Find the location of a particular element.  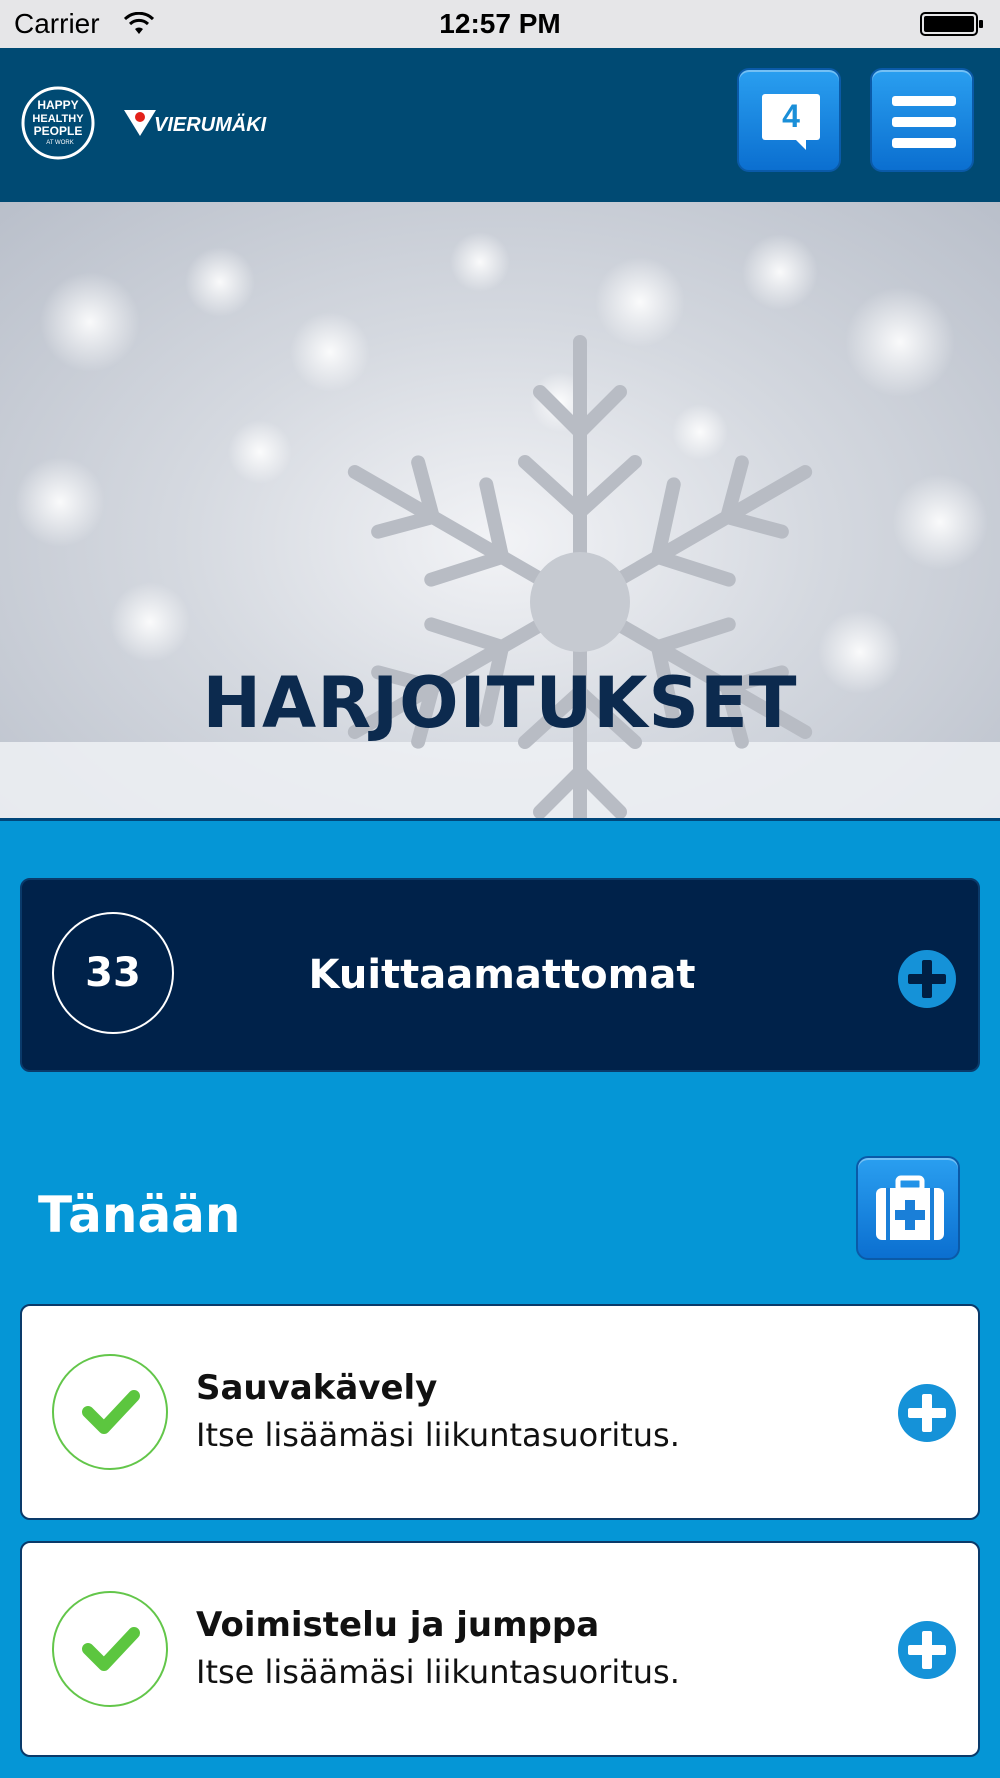

svg-text: VIERUMÄKI is located at coordinates (210, 124).